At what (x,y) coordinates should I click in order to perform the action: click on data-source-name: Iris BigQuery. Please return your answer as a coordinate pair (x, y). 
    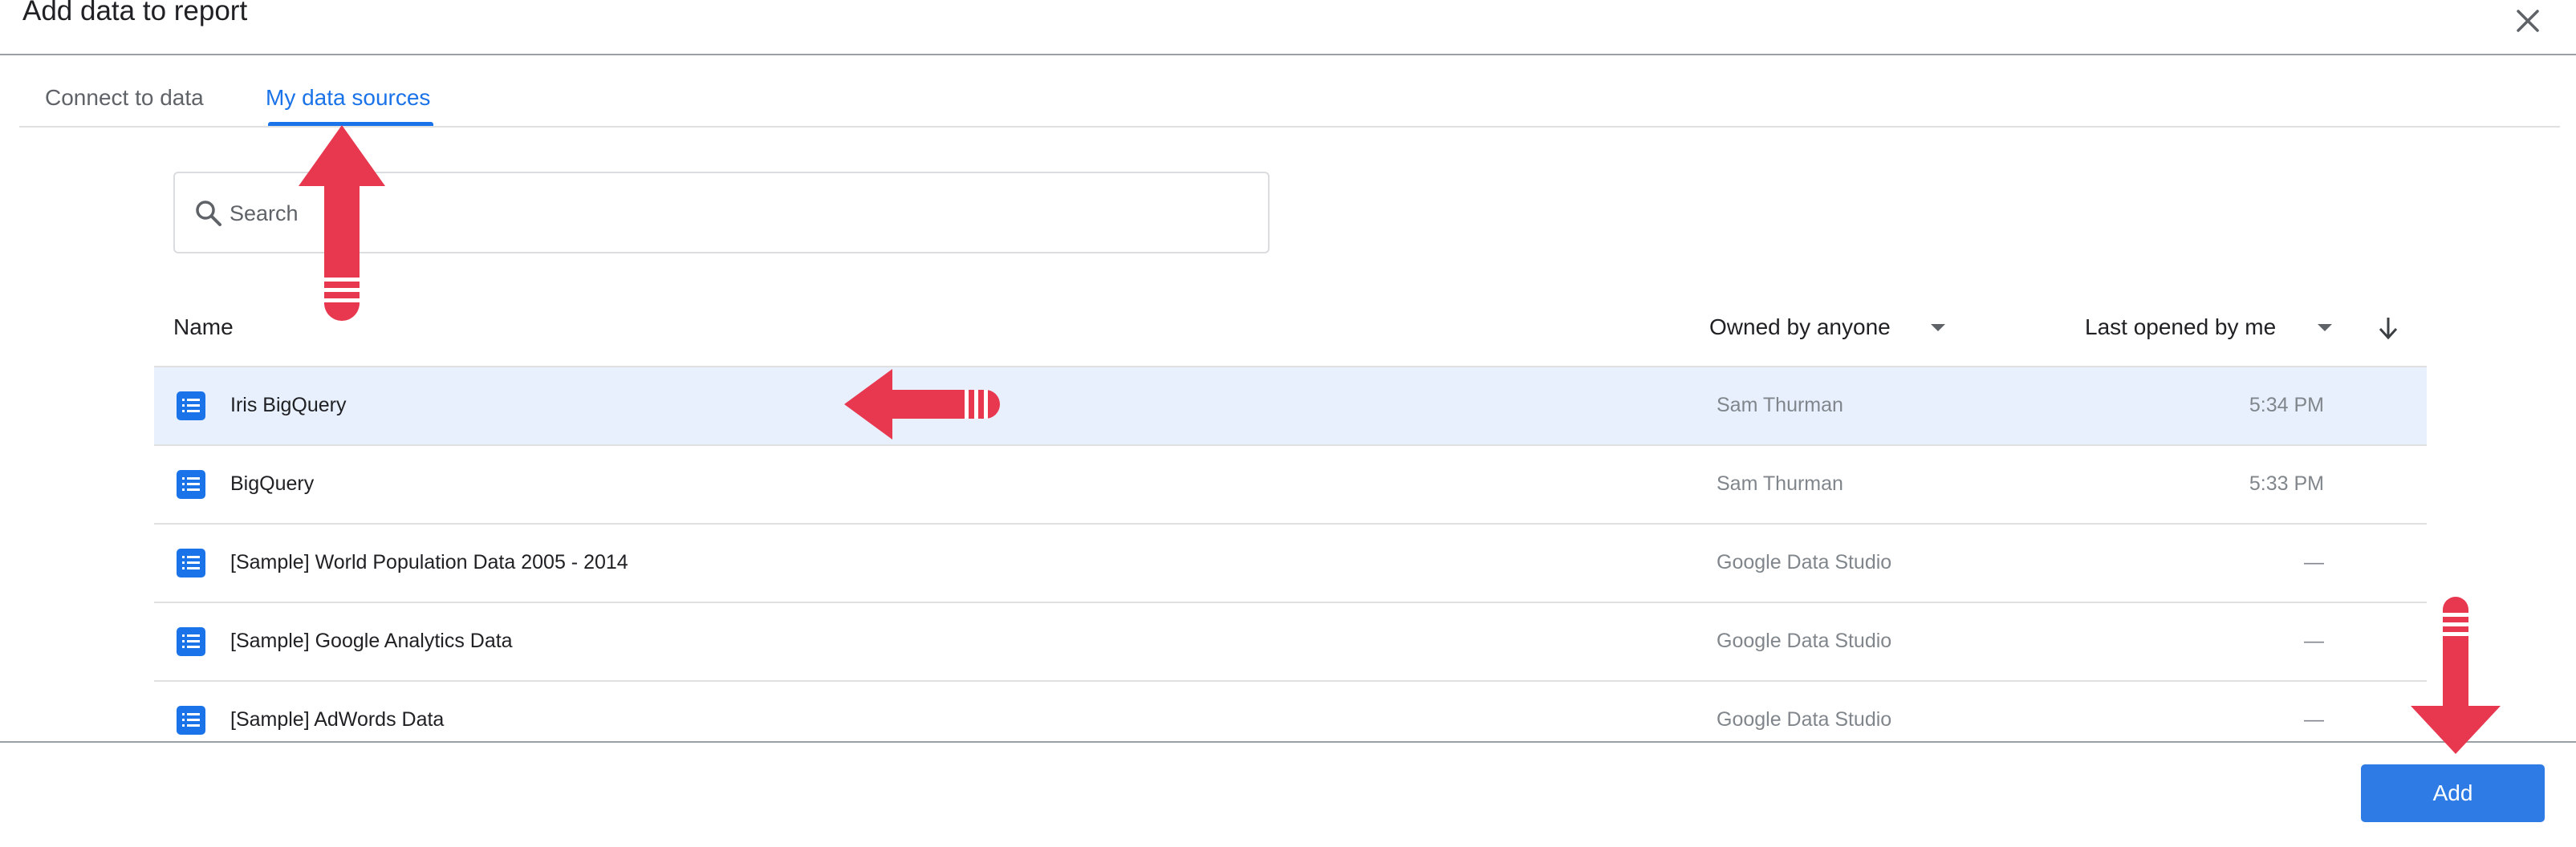
    Looking at the image, I should click on (289, 405).